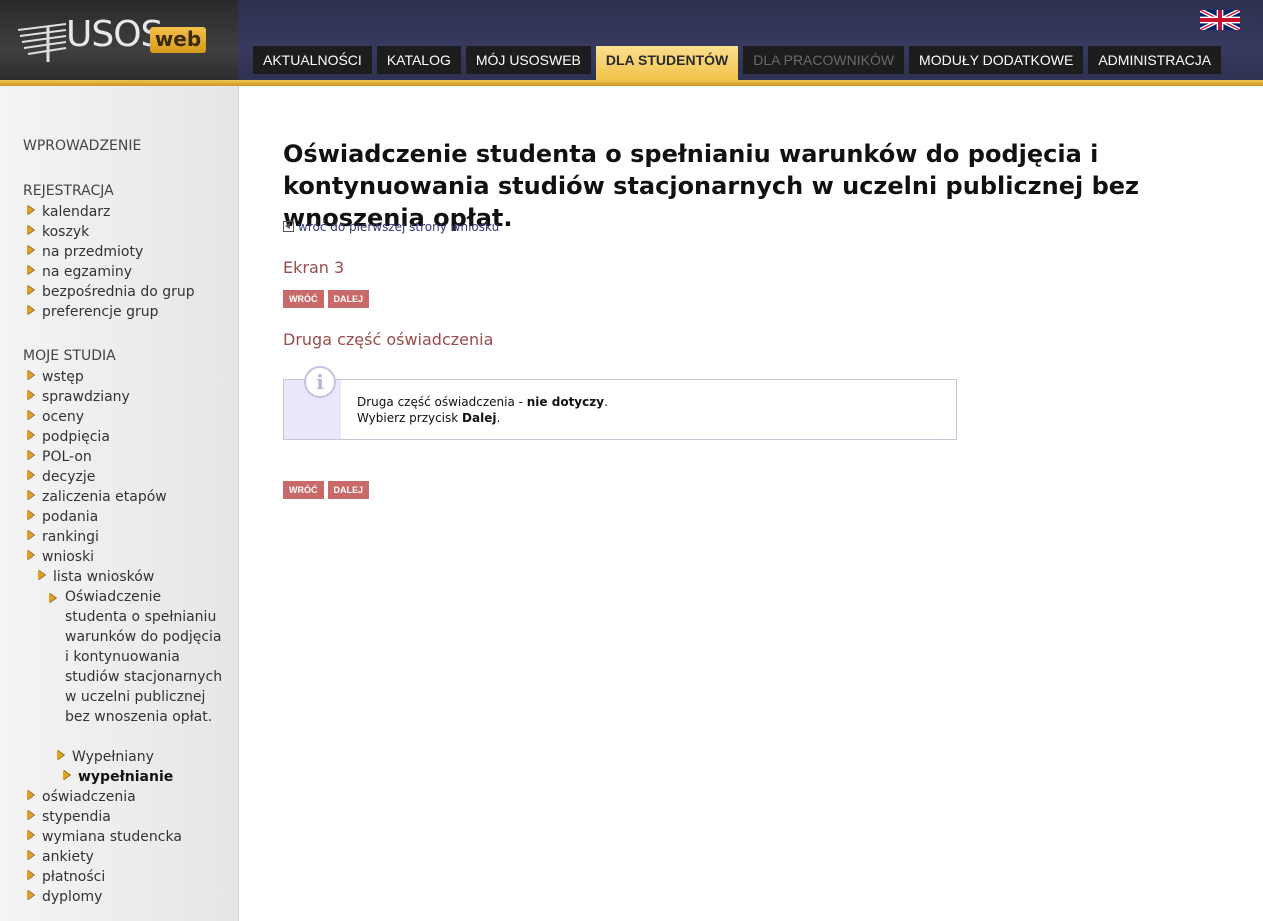 The width and height of the screenshot is (1263, 921). Describe the element at coordinates (410, 418) in the screenshot. I see `info-line2-prefix: Wybierz przycisk` at that location.